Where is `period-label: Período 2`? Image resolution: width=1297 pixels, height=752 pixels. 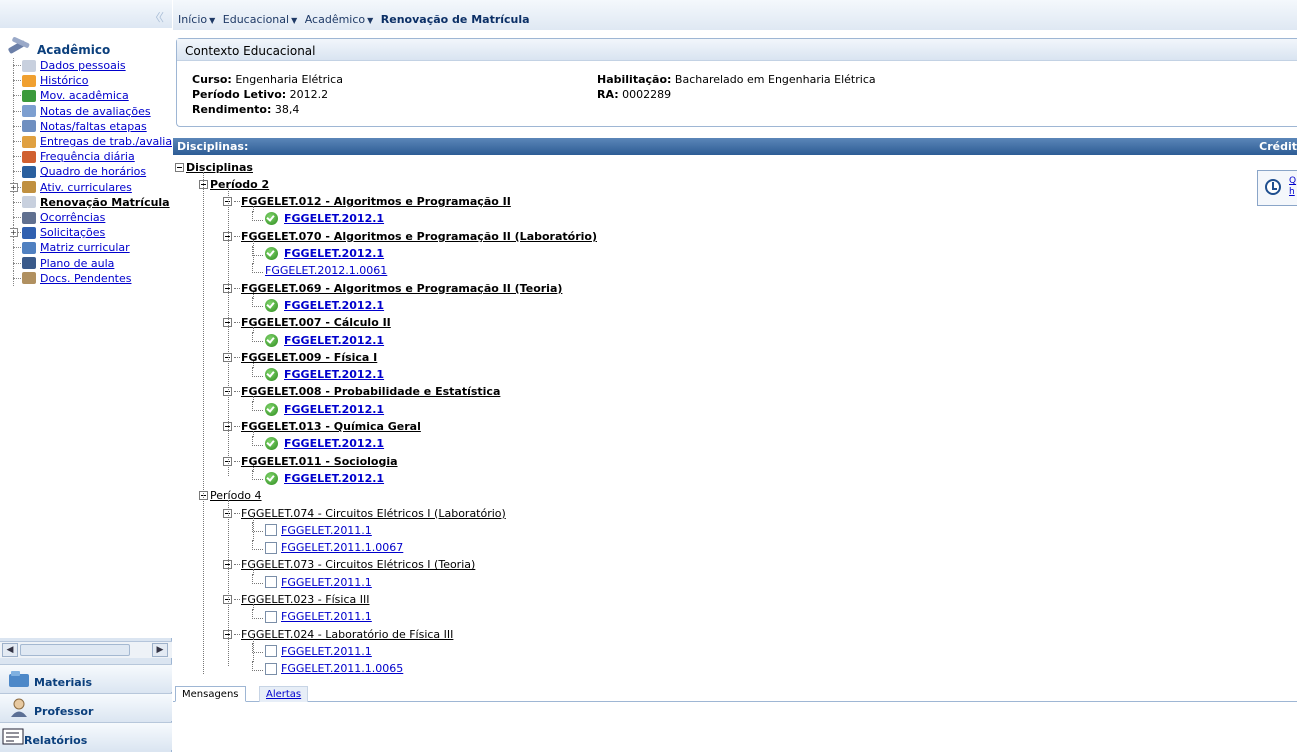
period-label: Período 2 is located at coordinates (239, 184).